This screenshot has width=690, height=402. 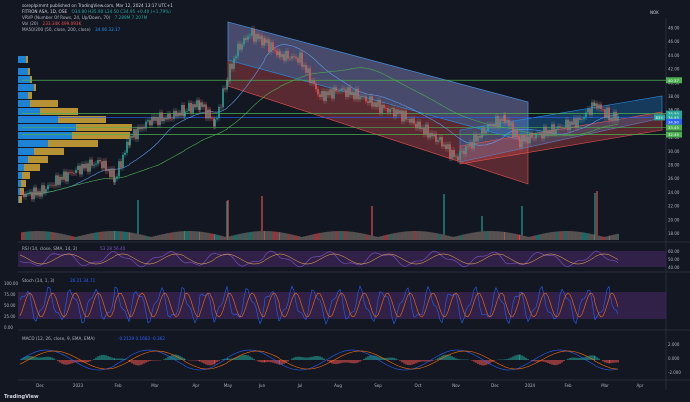 I want to click on price-tick-label: 20.00, so click(x=674, y=219).